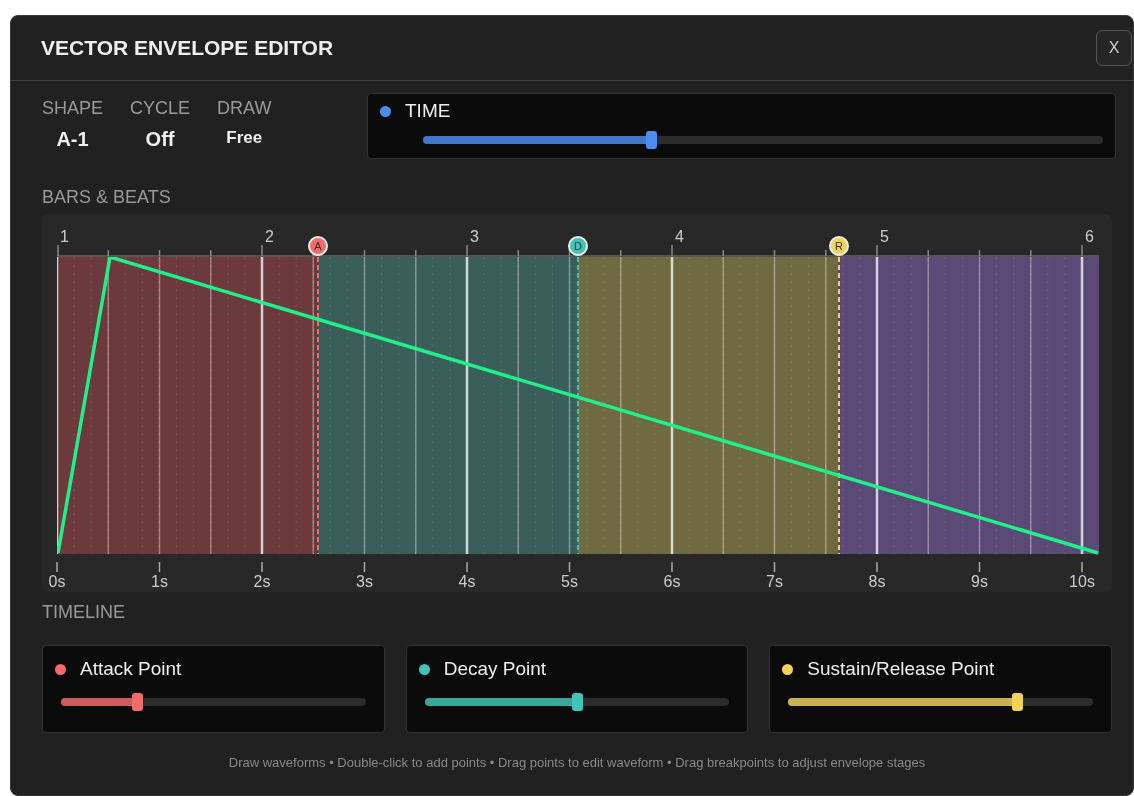  I want to click on section-label: BARS & BEATS, so click(107, 197).